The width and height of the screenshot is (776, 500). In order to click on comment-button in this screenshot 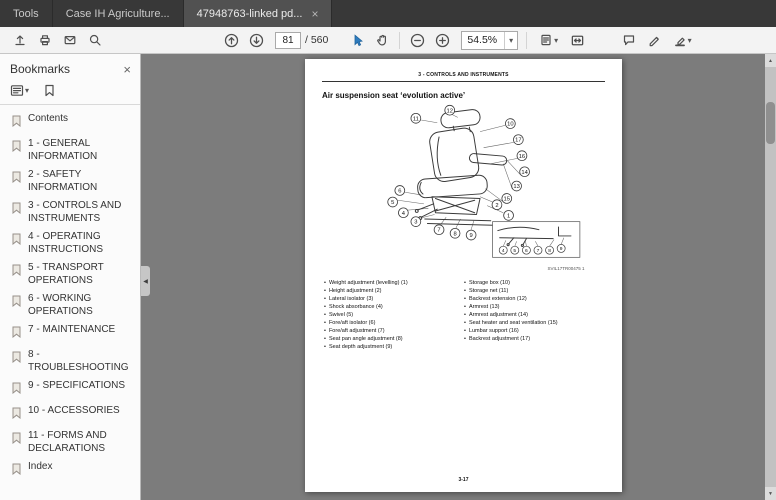, I will do `click(628, 40)`.